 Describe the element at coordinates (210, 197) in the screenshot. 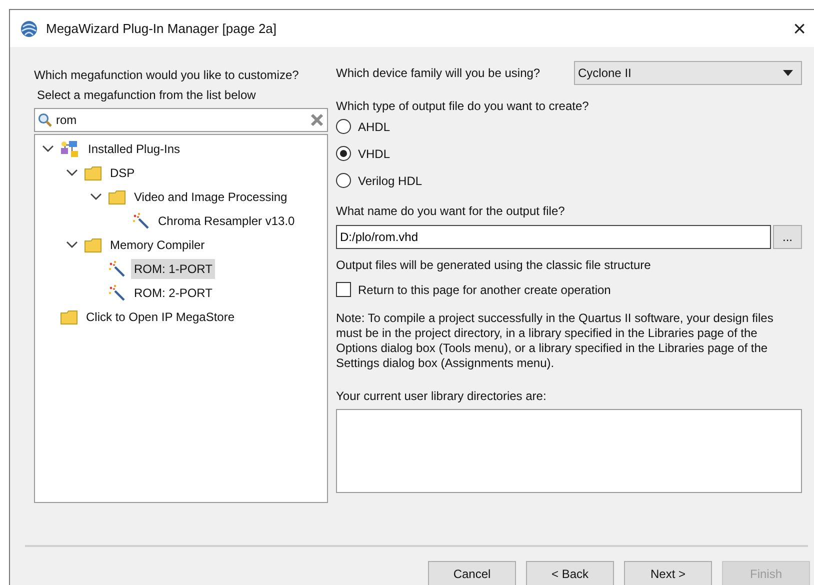

I see `tree-item: Video and Image Processing` at that location.